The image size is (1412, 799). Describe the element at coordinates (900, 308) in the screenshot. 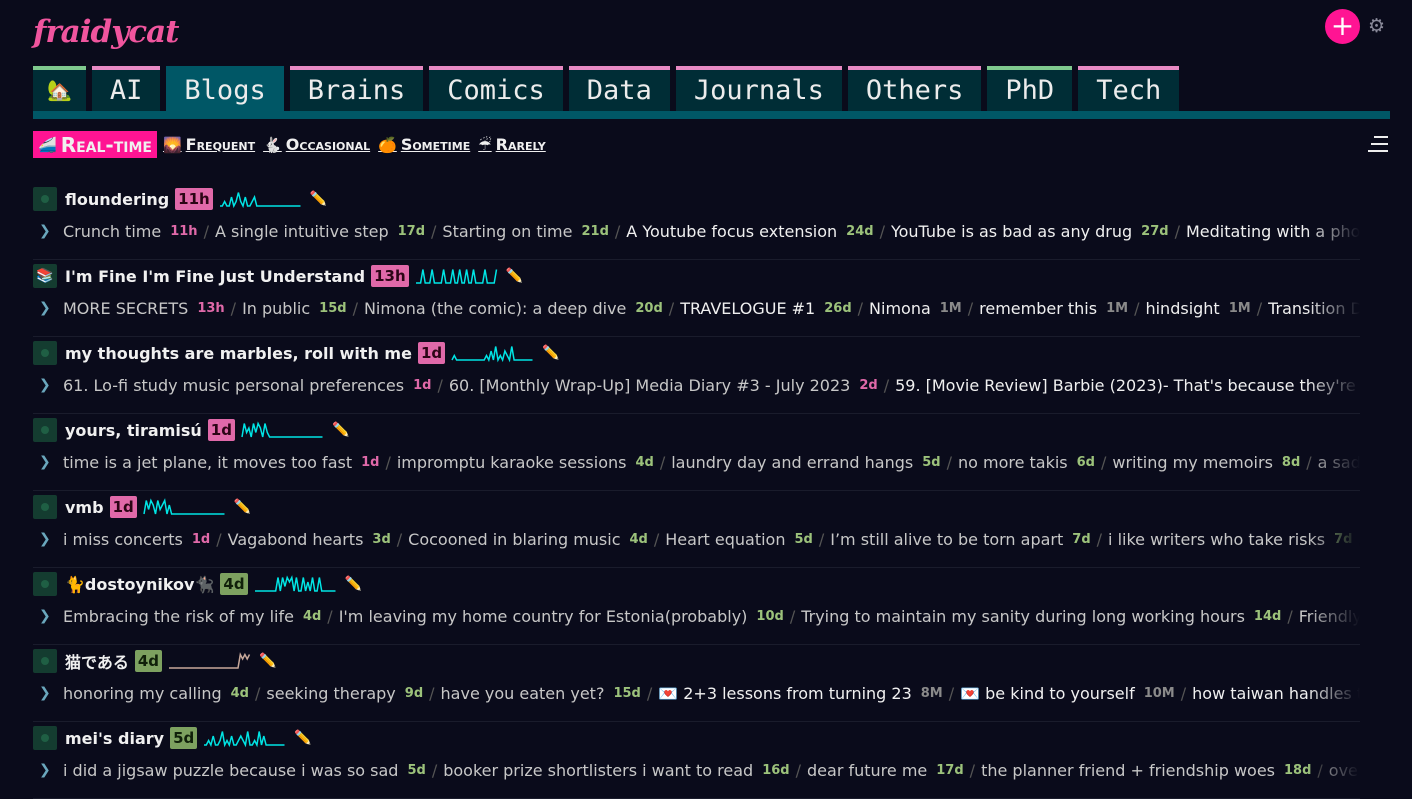

I see `post-link: Nimona` at that location.